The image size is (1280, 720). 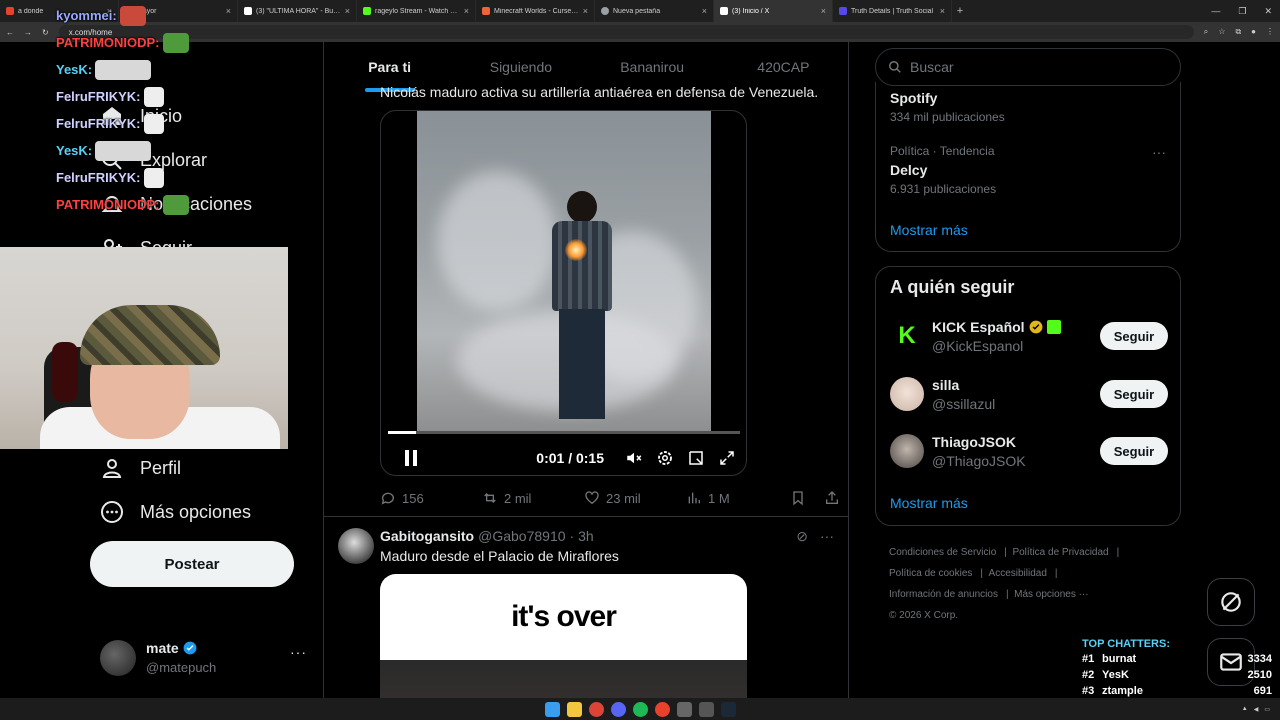 What do you see at coordinates (10, 32) in the screenshot?
I see `back-icon: ←` at bounding box center [10, 32].